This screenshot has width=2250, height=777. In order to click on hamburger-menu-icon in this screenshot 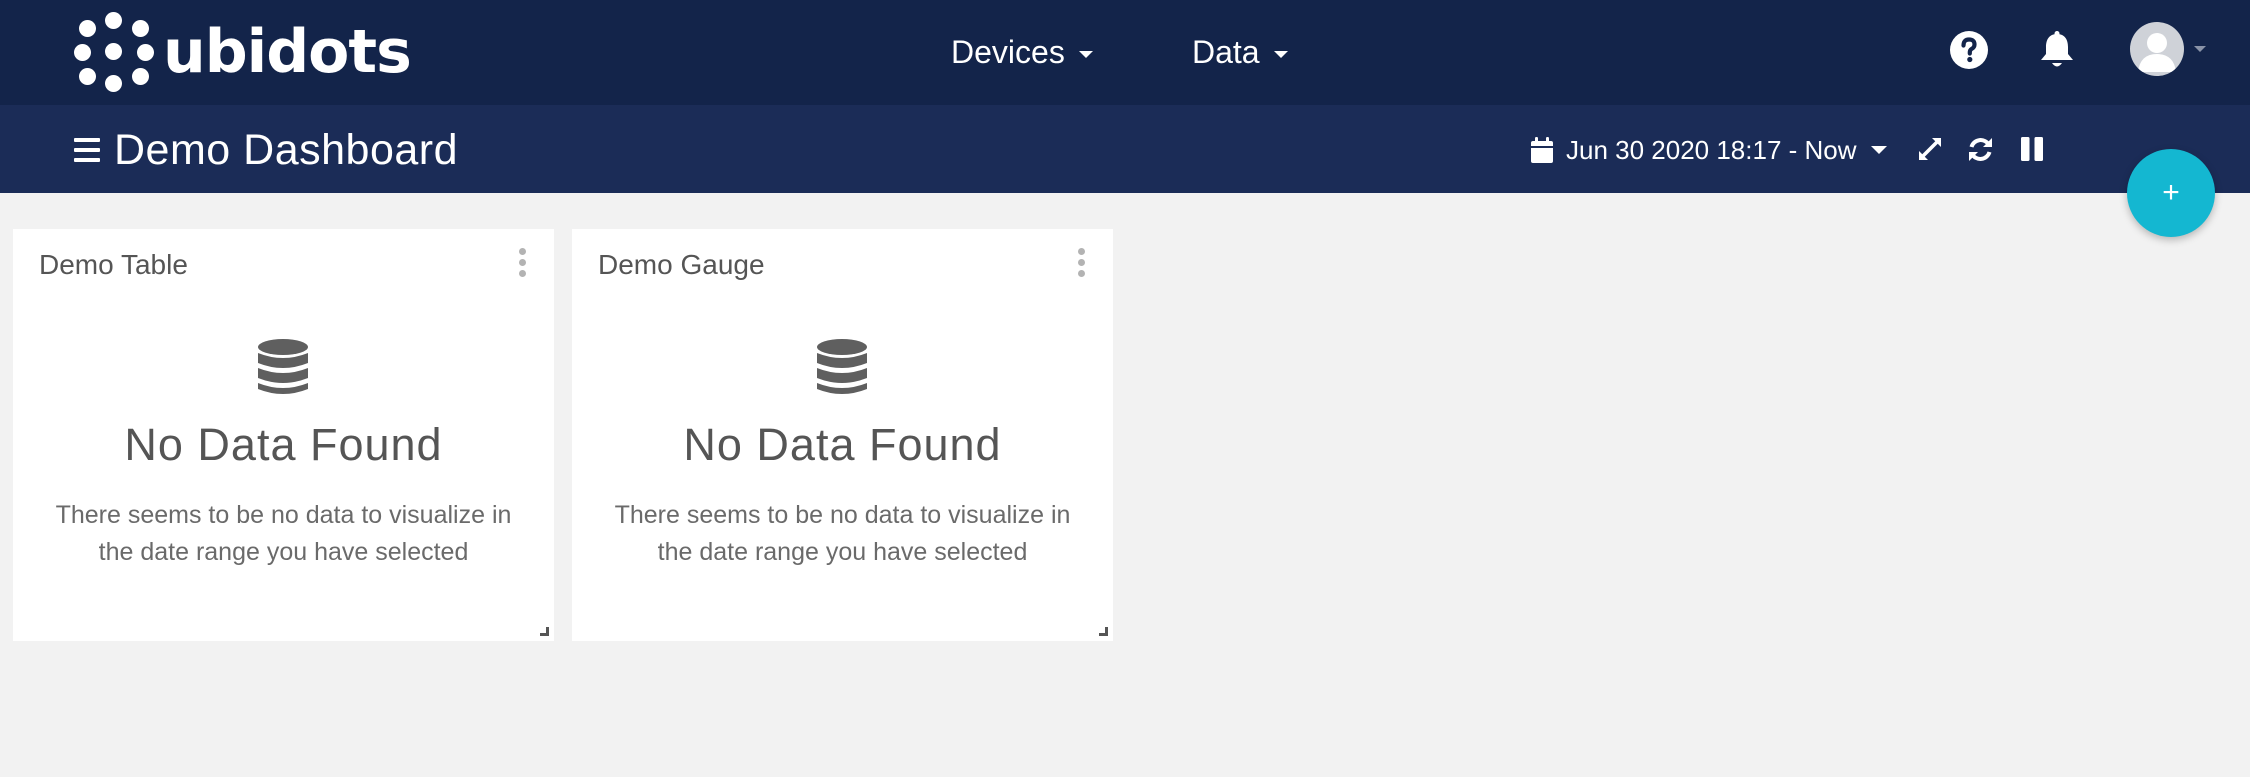, I will do `click(87, 150)`.